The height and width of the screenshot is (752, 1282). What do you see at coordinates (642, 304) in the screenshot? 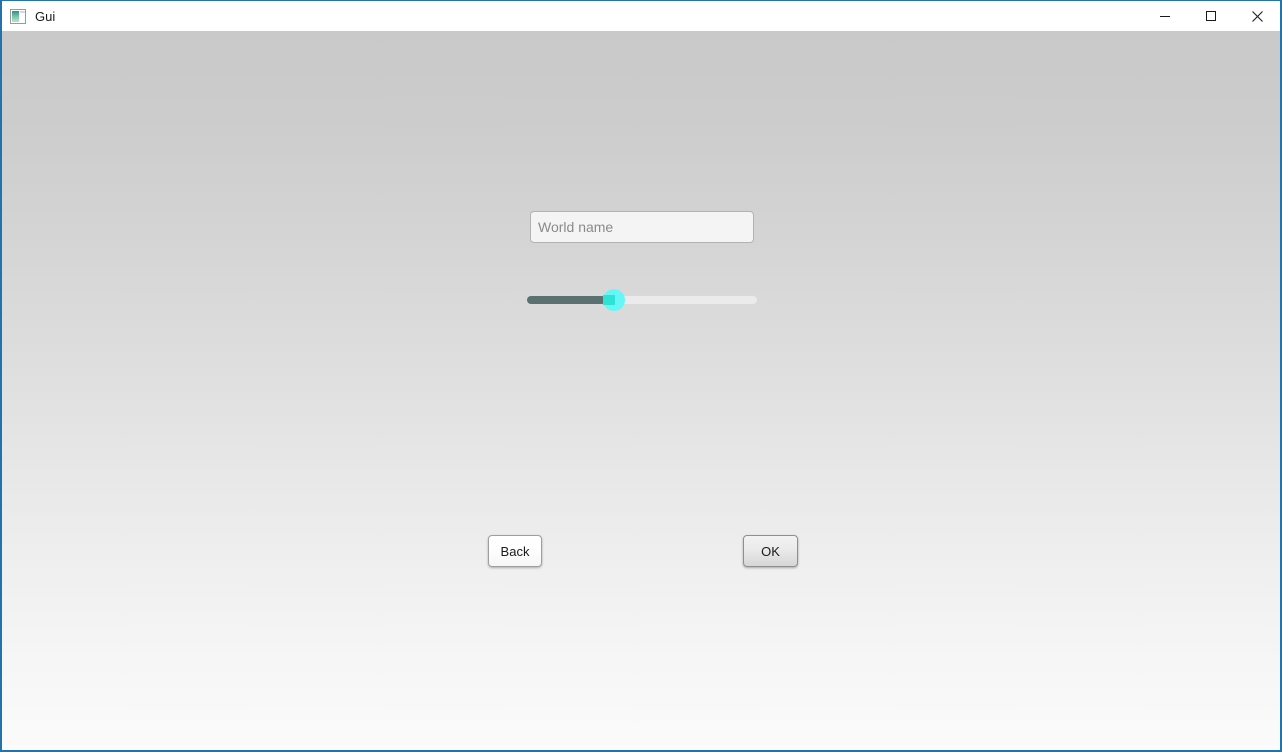
I see `world-size-slider` at bounding box center [642, 304].